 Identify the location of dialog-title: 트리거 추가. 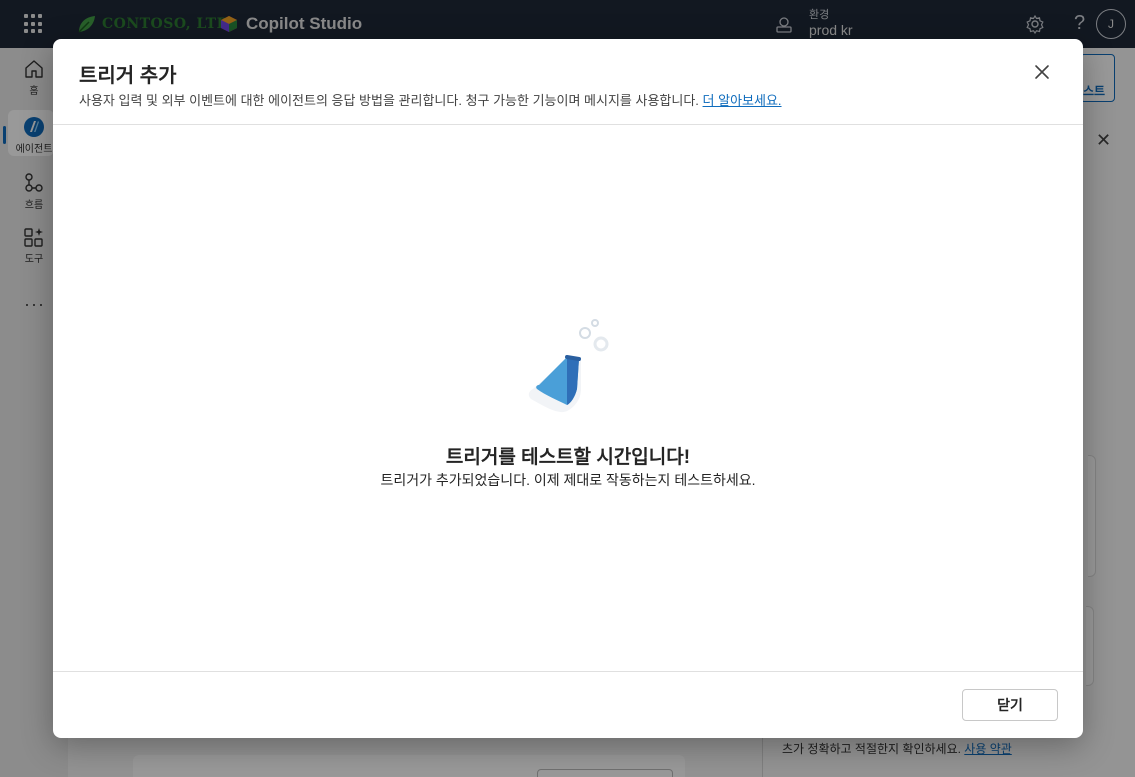
(128, 76).